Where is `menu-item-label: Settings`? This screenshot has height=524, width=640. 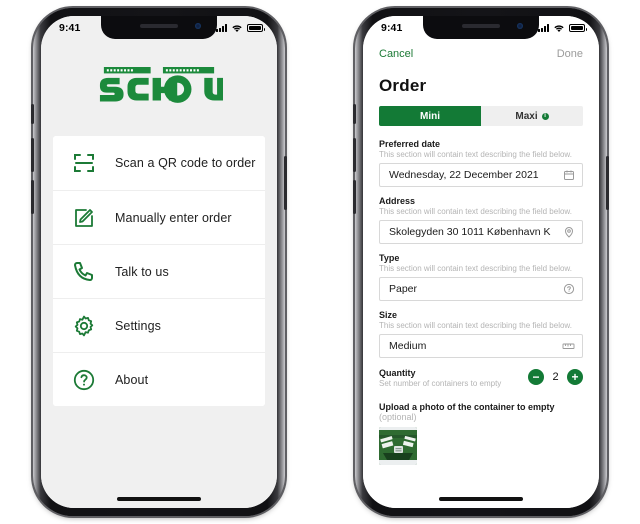 menu-item-label: Settings is located at coordinates (138, 325).